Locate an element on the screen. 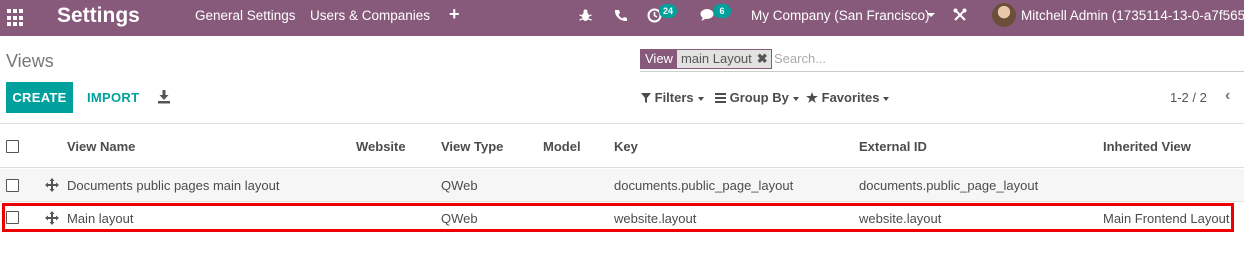 The height and width of the screenshot is (255, 1244). bug-icon is located at coordinates (585, 15).